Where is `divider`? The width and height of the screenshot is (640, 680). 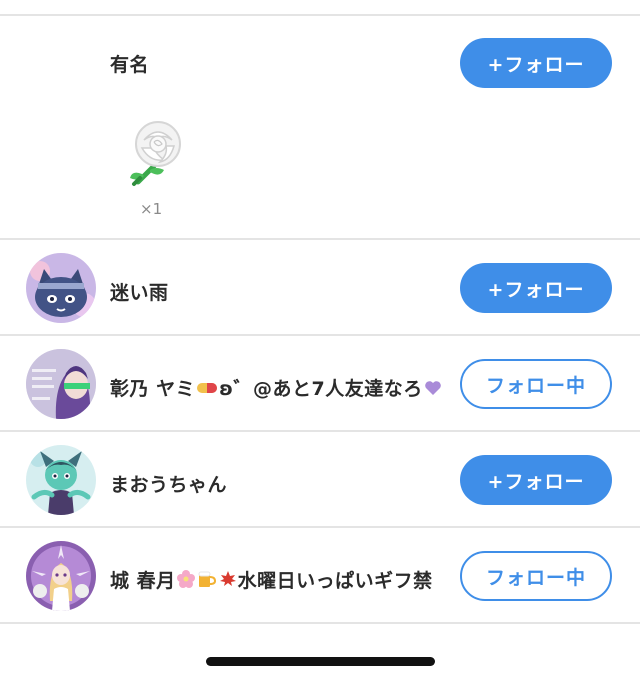 divider is located at coordinates (320, 623).